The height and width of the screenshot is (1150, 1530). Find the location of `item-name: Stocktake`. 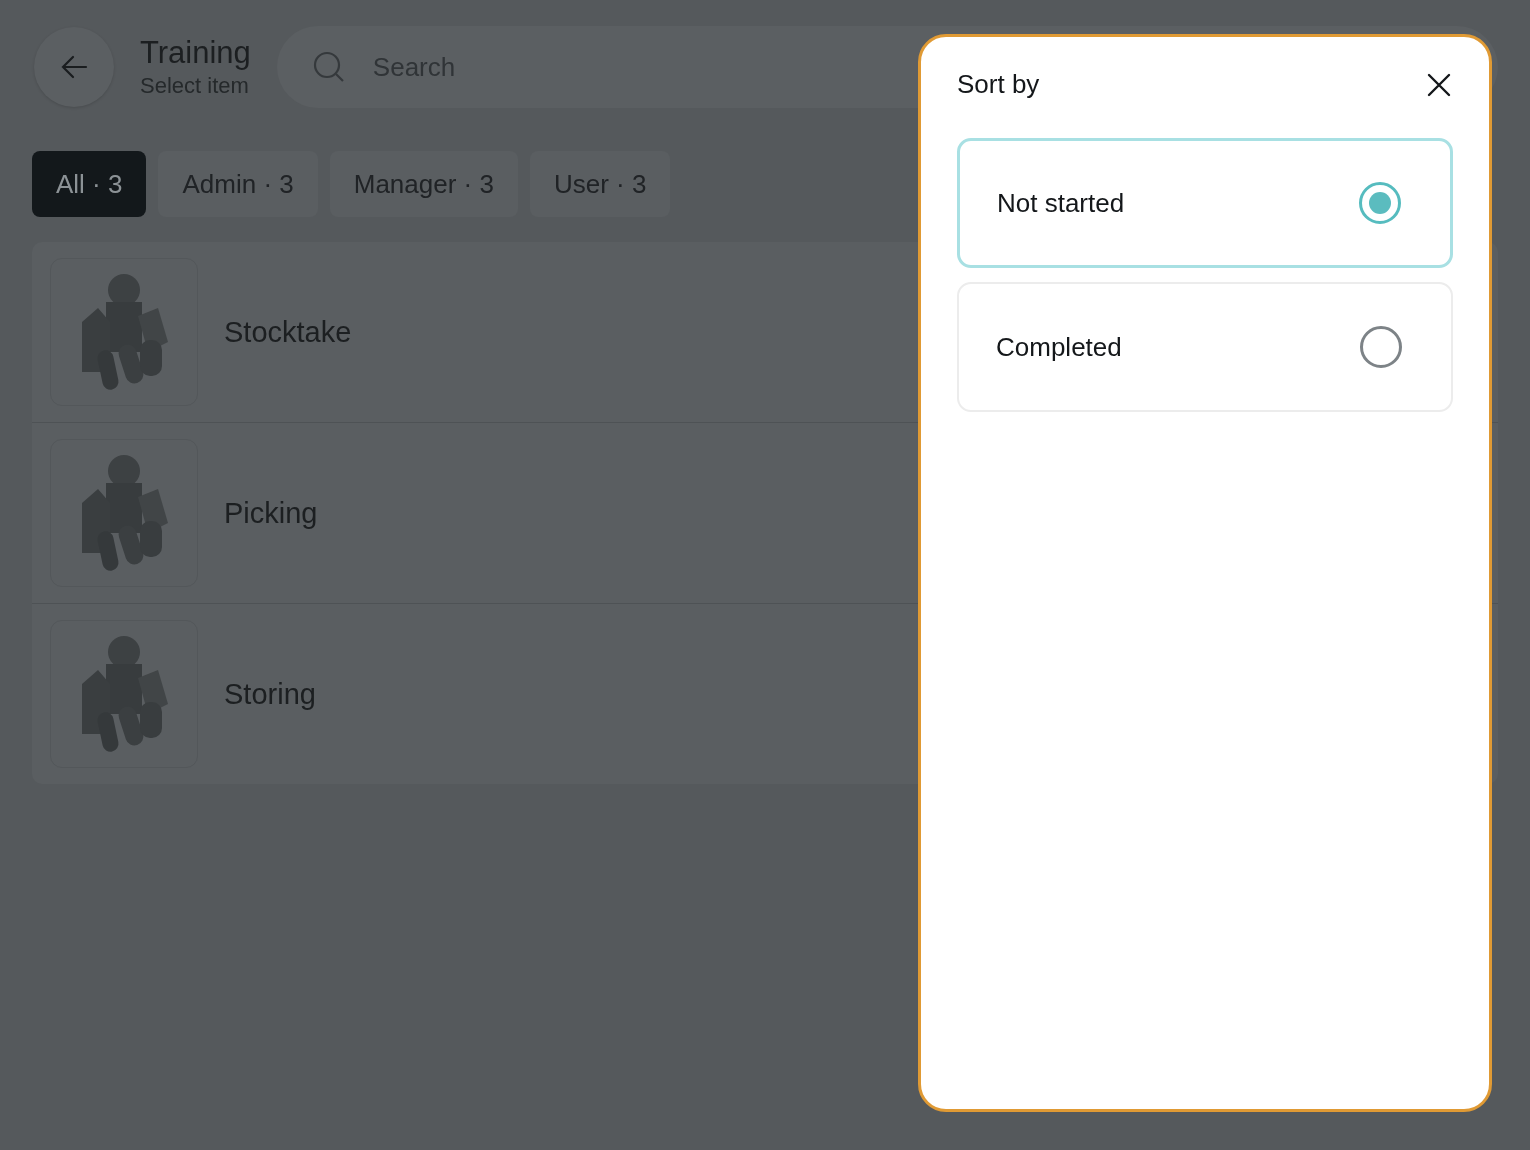

item-name: Stocktake is located at coordinates (288, 332).